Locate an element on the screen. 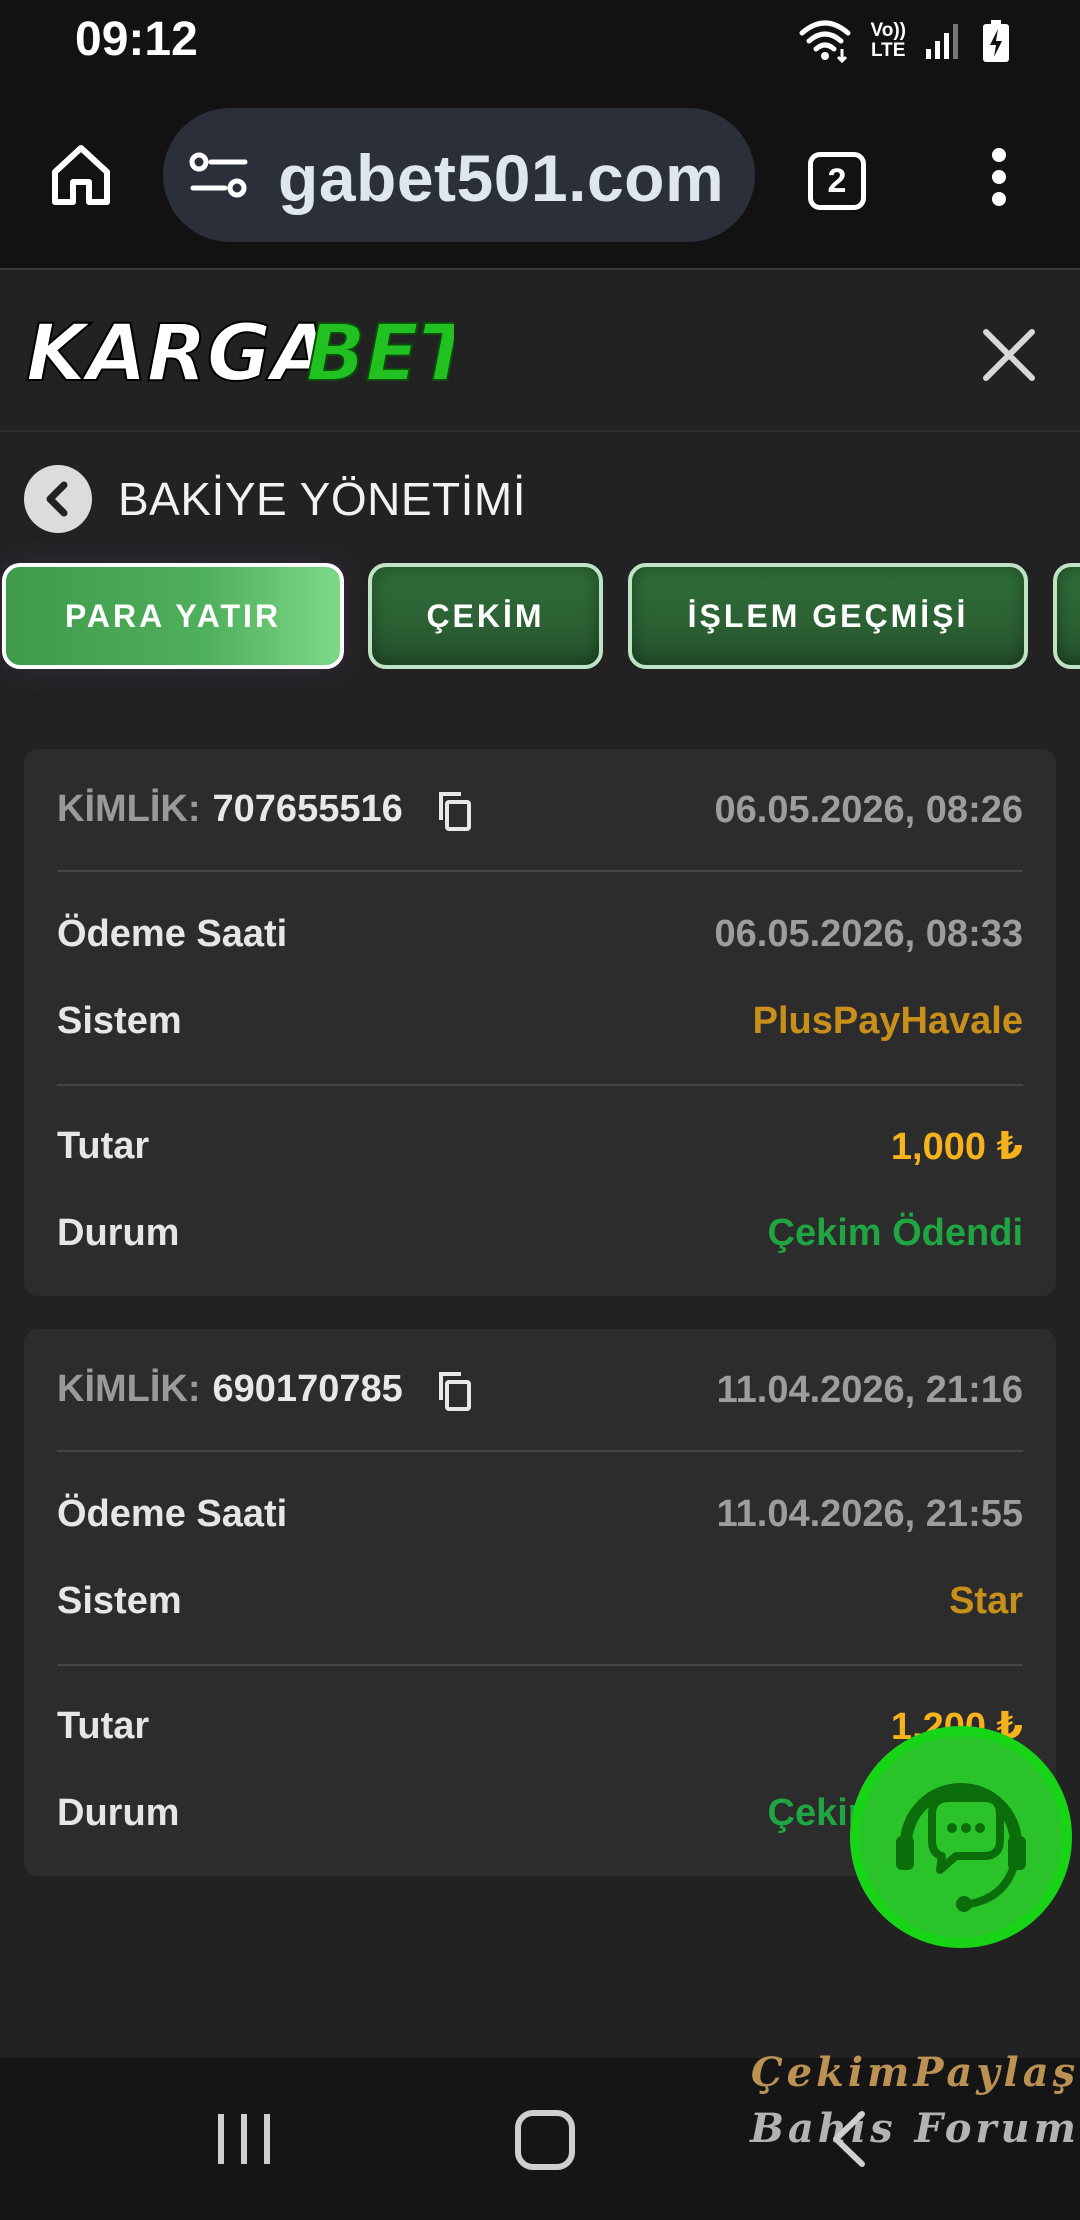 The height and width of the screenshot is (2220, 1080). watermark-line-1: ÇekimPaylaş is located at coordinates (915, 2072).